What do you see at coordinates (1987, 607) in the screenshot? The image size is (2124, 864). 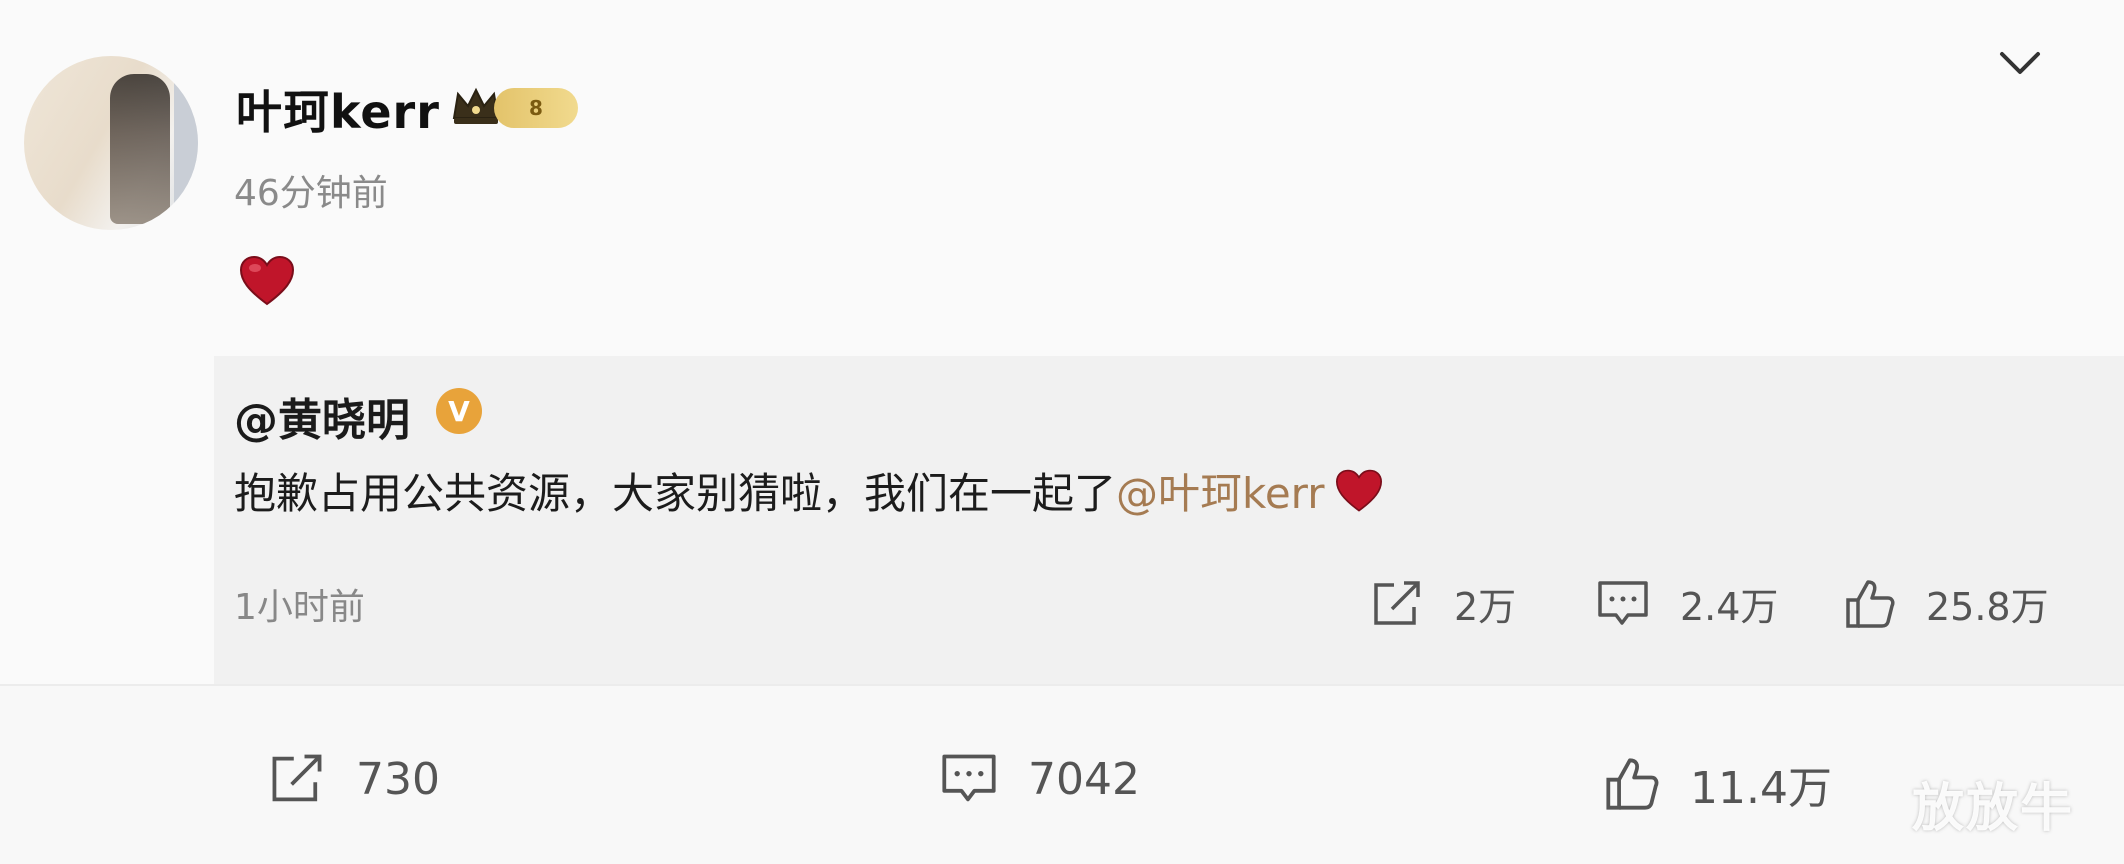 I see `original-like-count: 25.8万` at bounding box center [1987, 607].